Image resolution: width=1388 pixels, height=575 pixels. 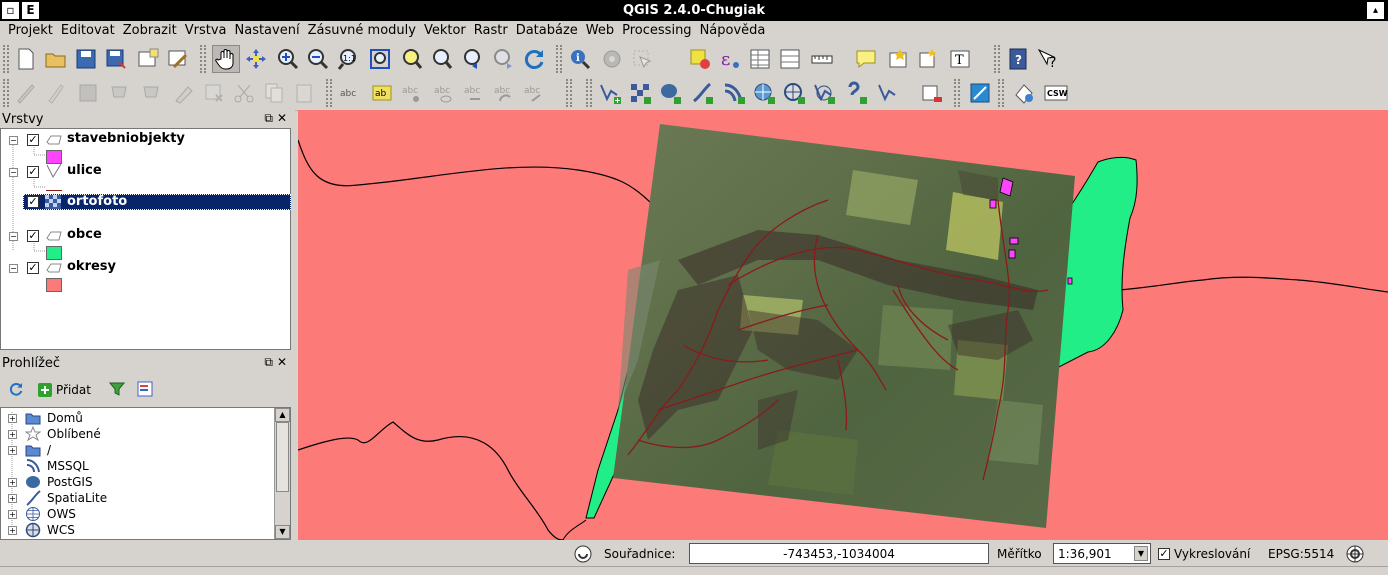 What do you see at coordinates (1375, 10) in the screenshot?
I see `maximize-button: ▴` at bounding box center [1375, 10].